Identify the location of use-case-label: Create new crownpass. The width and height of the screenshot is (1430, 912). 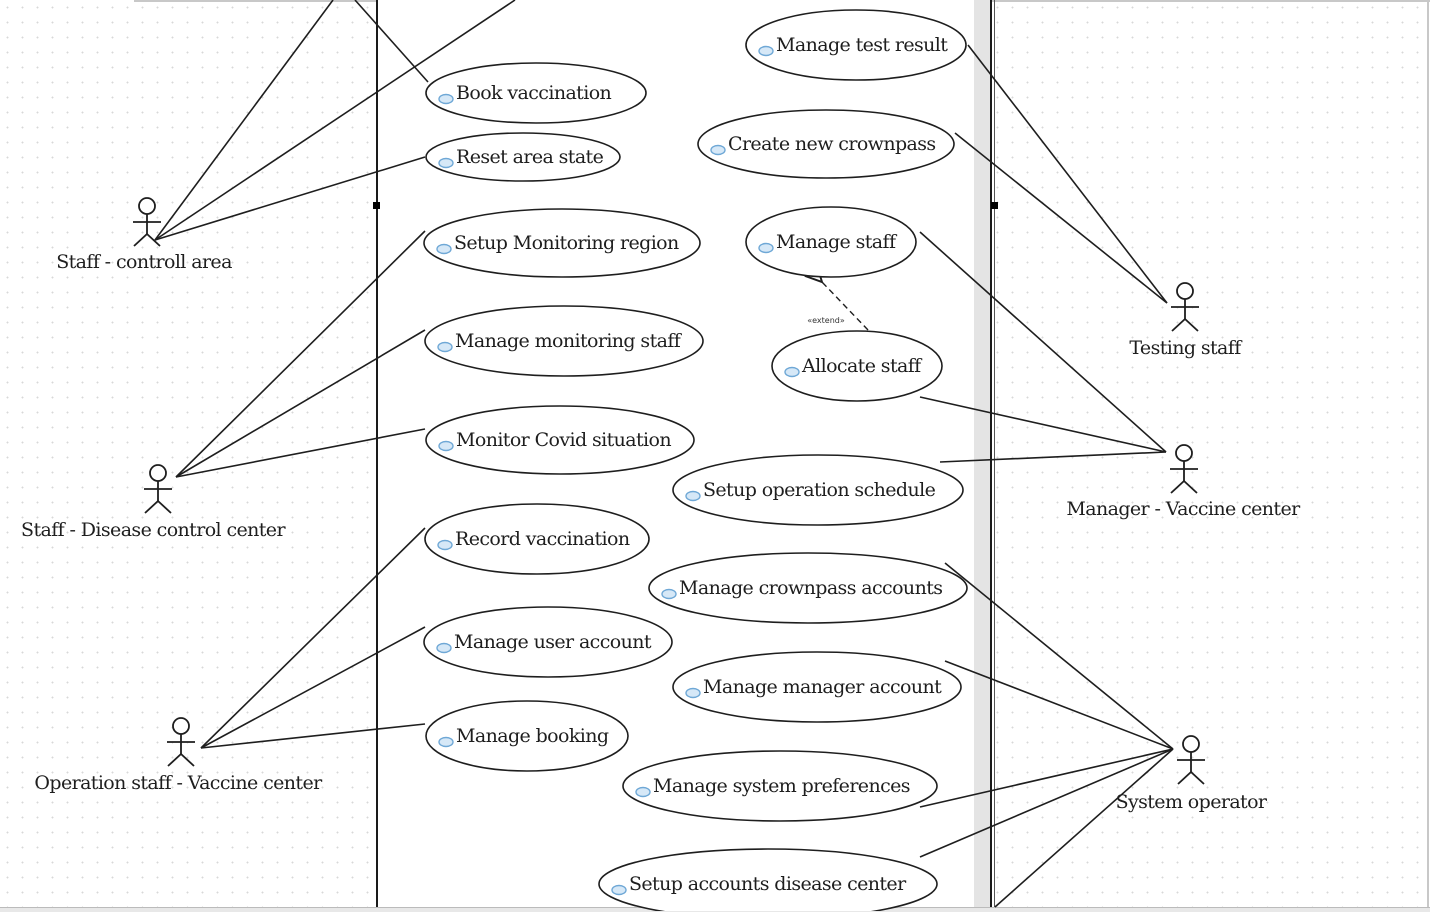
(832, 144).